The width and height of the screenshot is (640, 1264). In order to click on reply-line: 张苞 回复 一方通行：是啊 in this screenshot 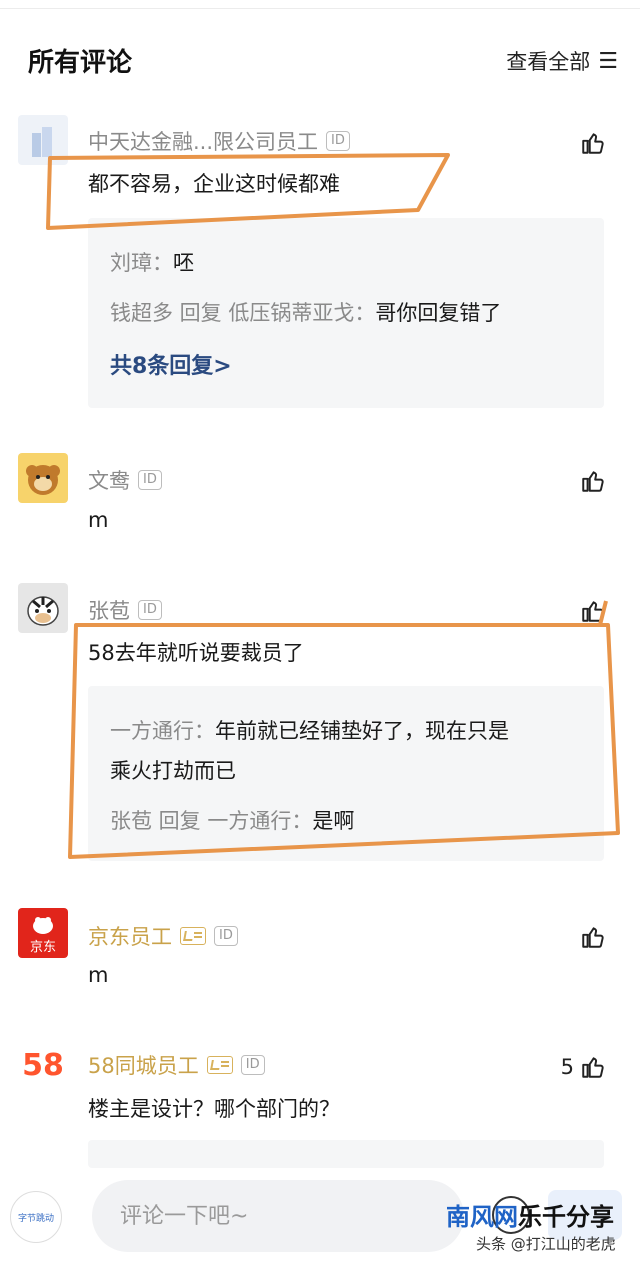, I will do `click(348, 821)`.